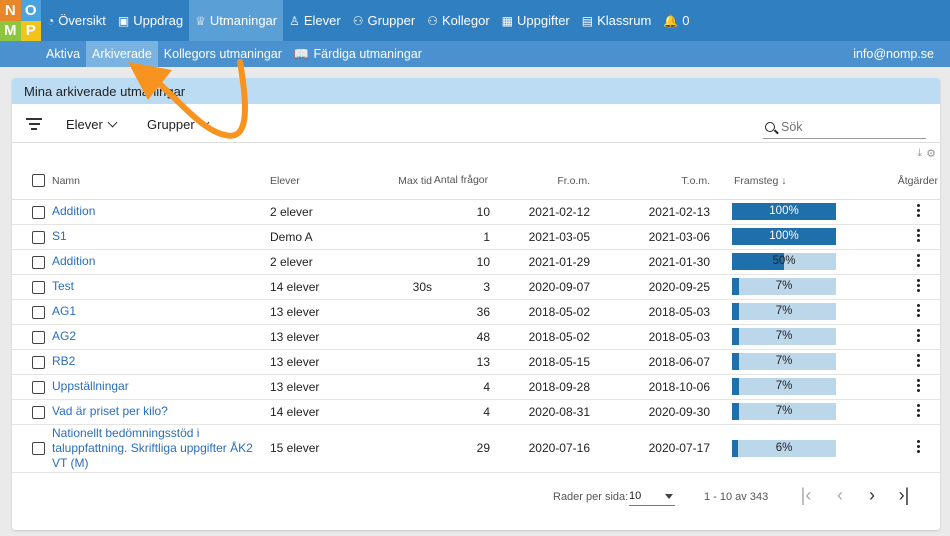  Describe the element at coordinates (63, 361) in the screenshot. I see `challenge-name-link: RB2` at that location.